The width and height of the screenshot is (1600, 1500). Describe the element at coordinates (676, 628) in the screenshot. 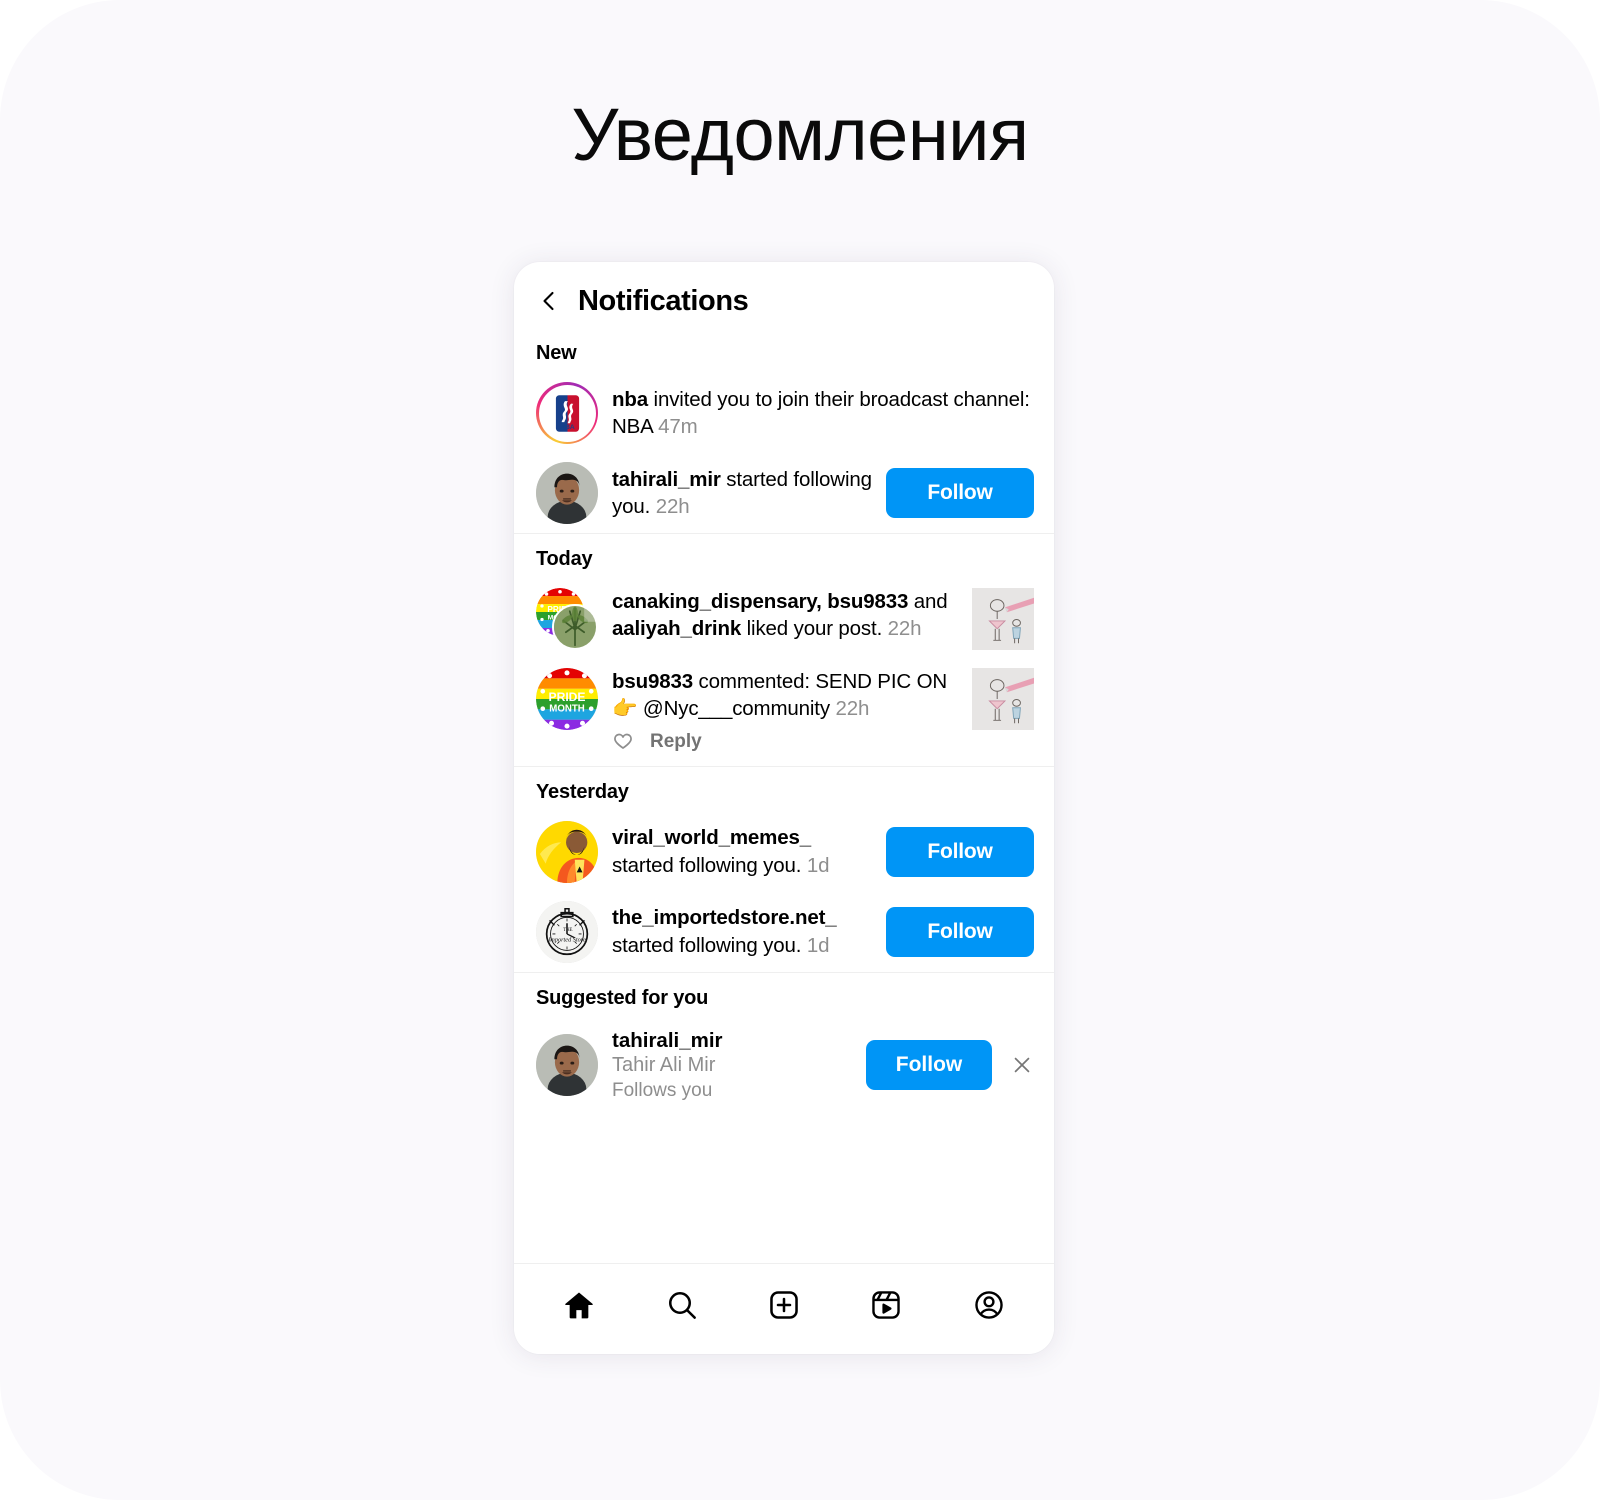

I see `actor-username-secondary: aaliyah_drink` at that location.